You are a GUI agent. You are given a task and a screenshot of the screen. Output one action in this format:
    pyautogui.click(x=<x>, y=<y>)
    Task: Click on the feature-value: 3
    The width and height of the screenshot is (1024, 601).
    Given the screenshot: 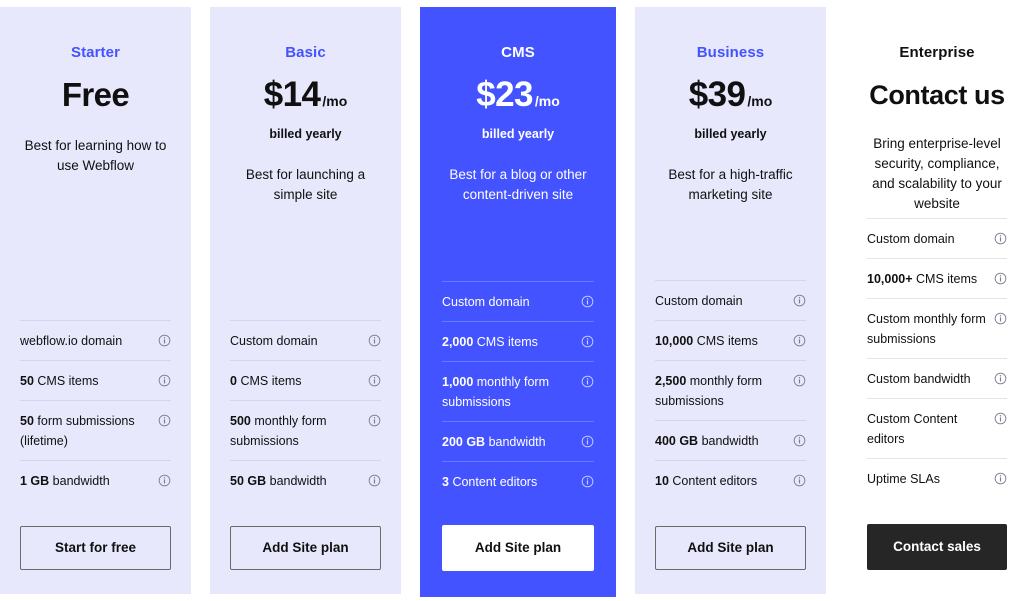 What is the action you would take?
    pyautogui.click(x=445, y=482)
    